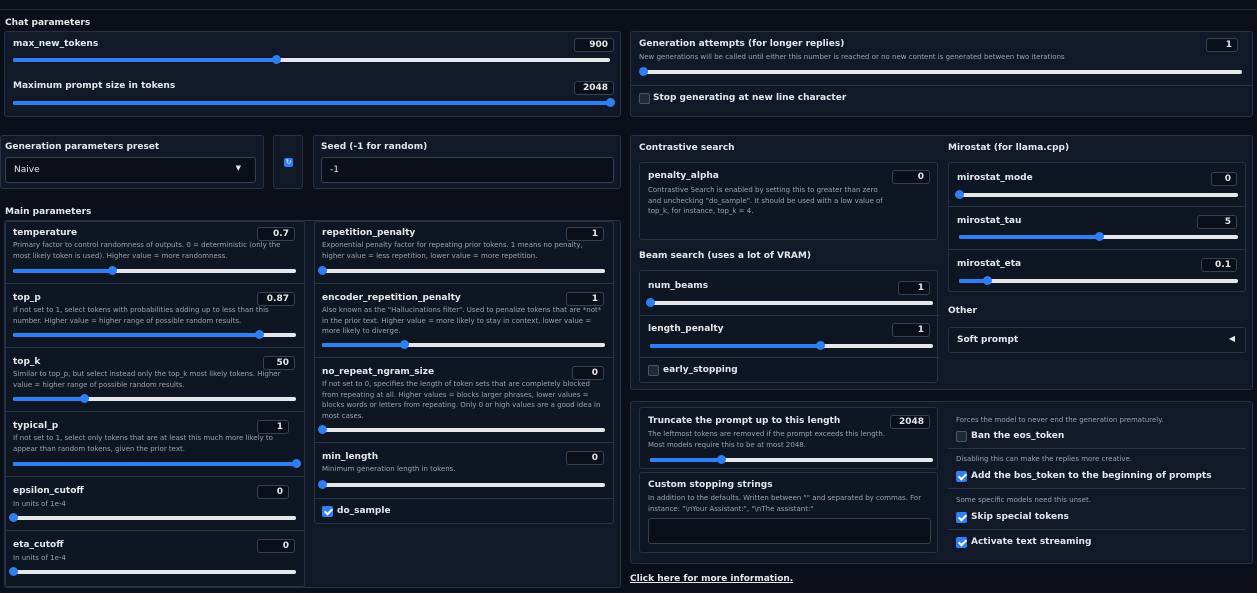 Image resolution: width=1257 pixels, height=593 pixels. What do you see at coordinates (644, 98) in the screenshot?
I see `stop-newline-checkbox` at bounding box center [644, 98].